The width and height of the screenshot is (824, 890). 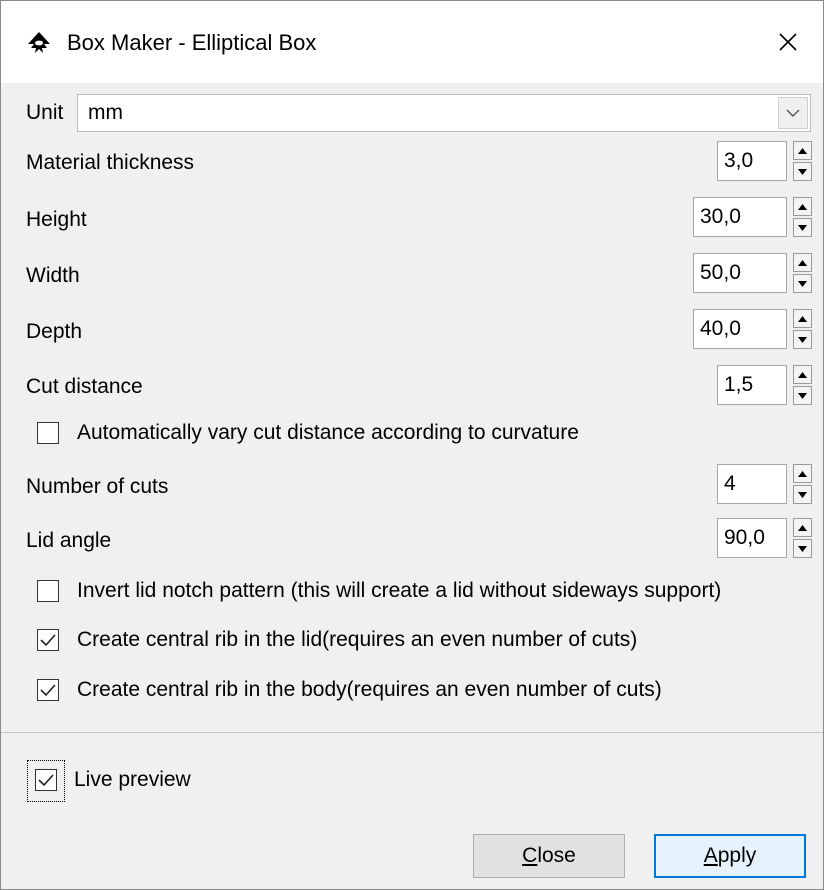 I want to click on material-thickness-input: 3,0, so click(x=752, y=161).